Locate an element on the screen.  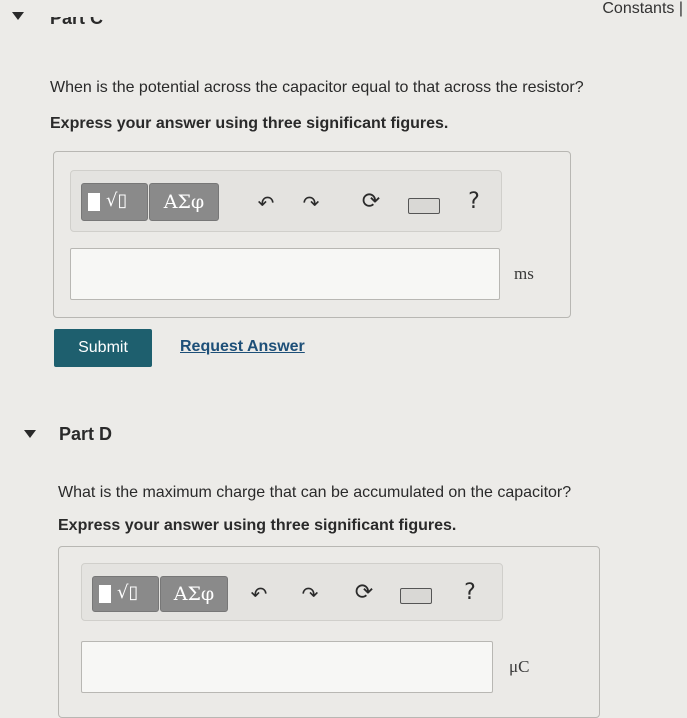
part-d-title: Part D is located at coordinates (85, 434).